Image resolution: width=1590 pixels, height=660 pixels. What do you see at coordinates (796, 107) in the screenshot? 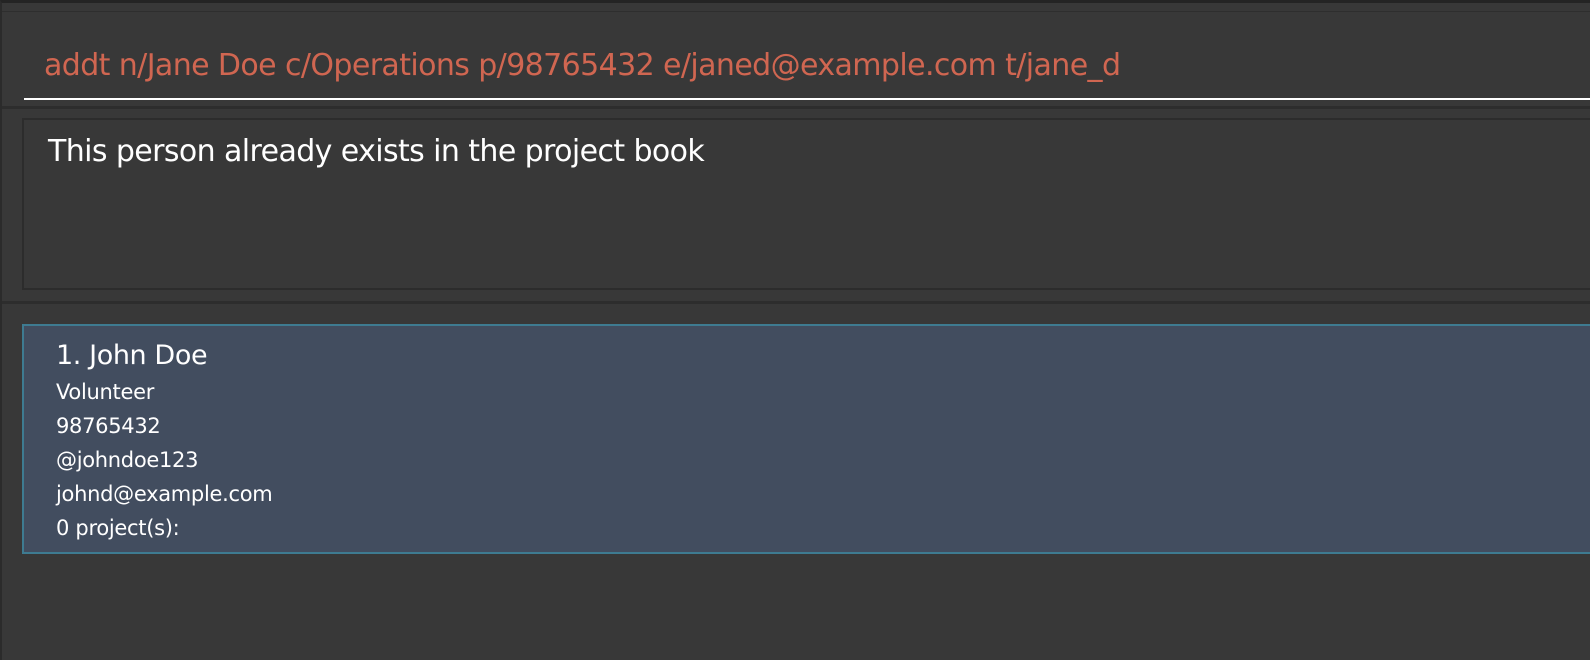
I see `pane-divider` at bounding box center [796, 107].